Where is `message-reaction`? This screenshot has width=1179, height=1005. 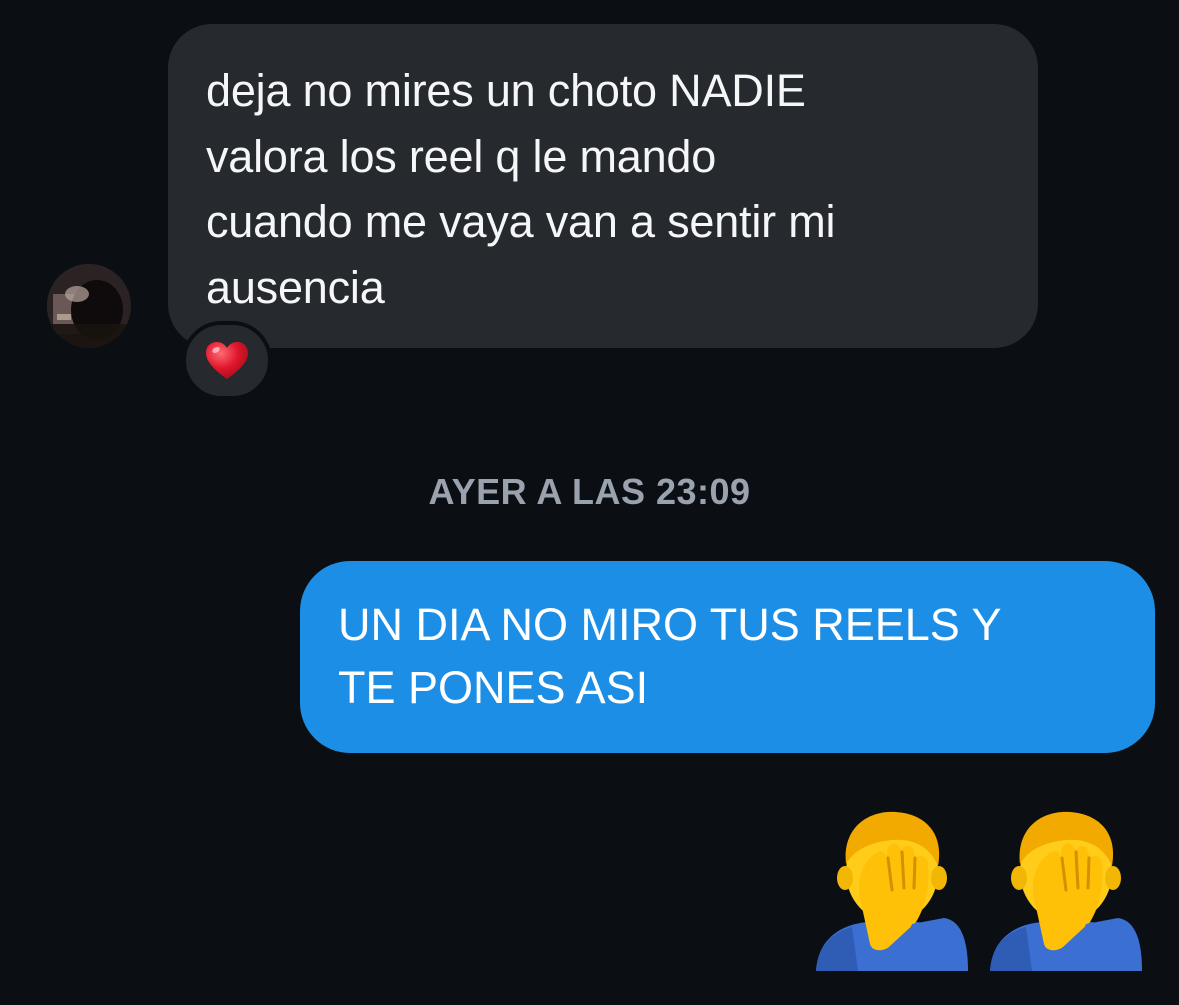
message-reaction is located at coordinates (227, 360).